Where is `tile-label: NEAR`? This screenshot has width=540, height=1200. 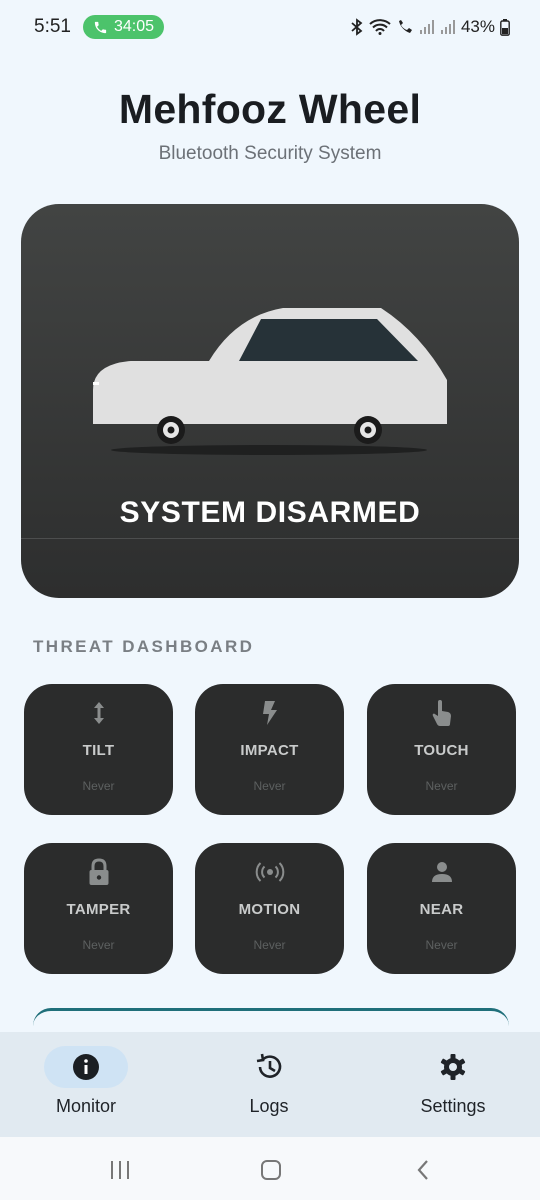 tile-label: NEAR is located at coordinates (441, 909).